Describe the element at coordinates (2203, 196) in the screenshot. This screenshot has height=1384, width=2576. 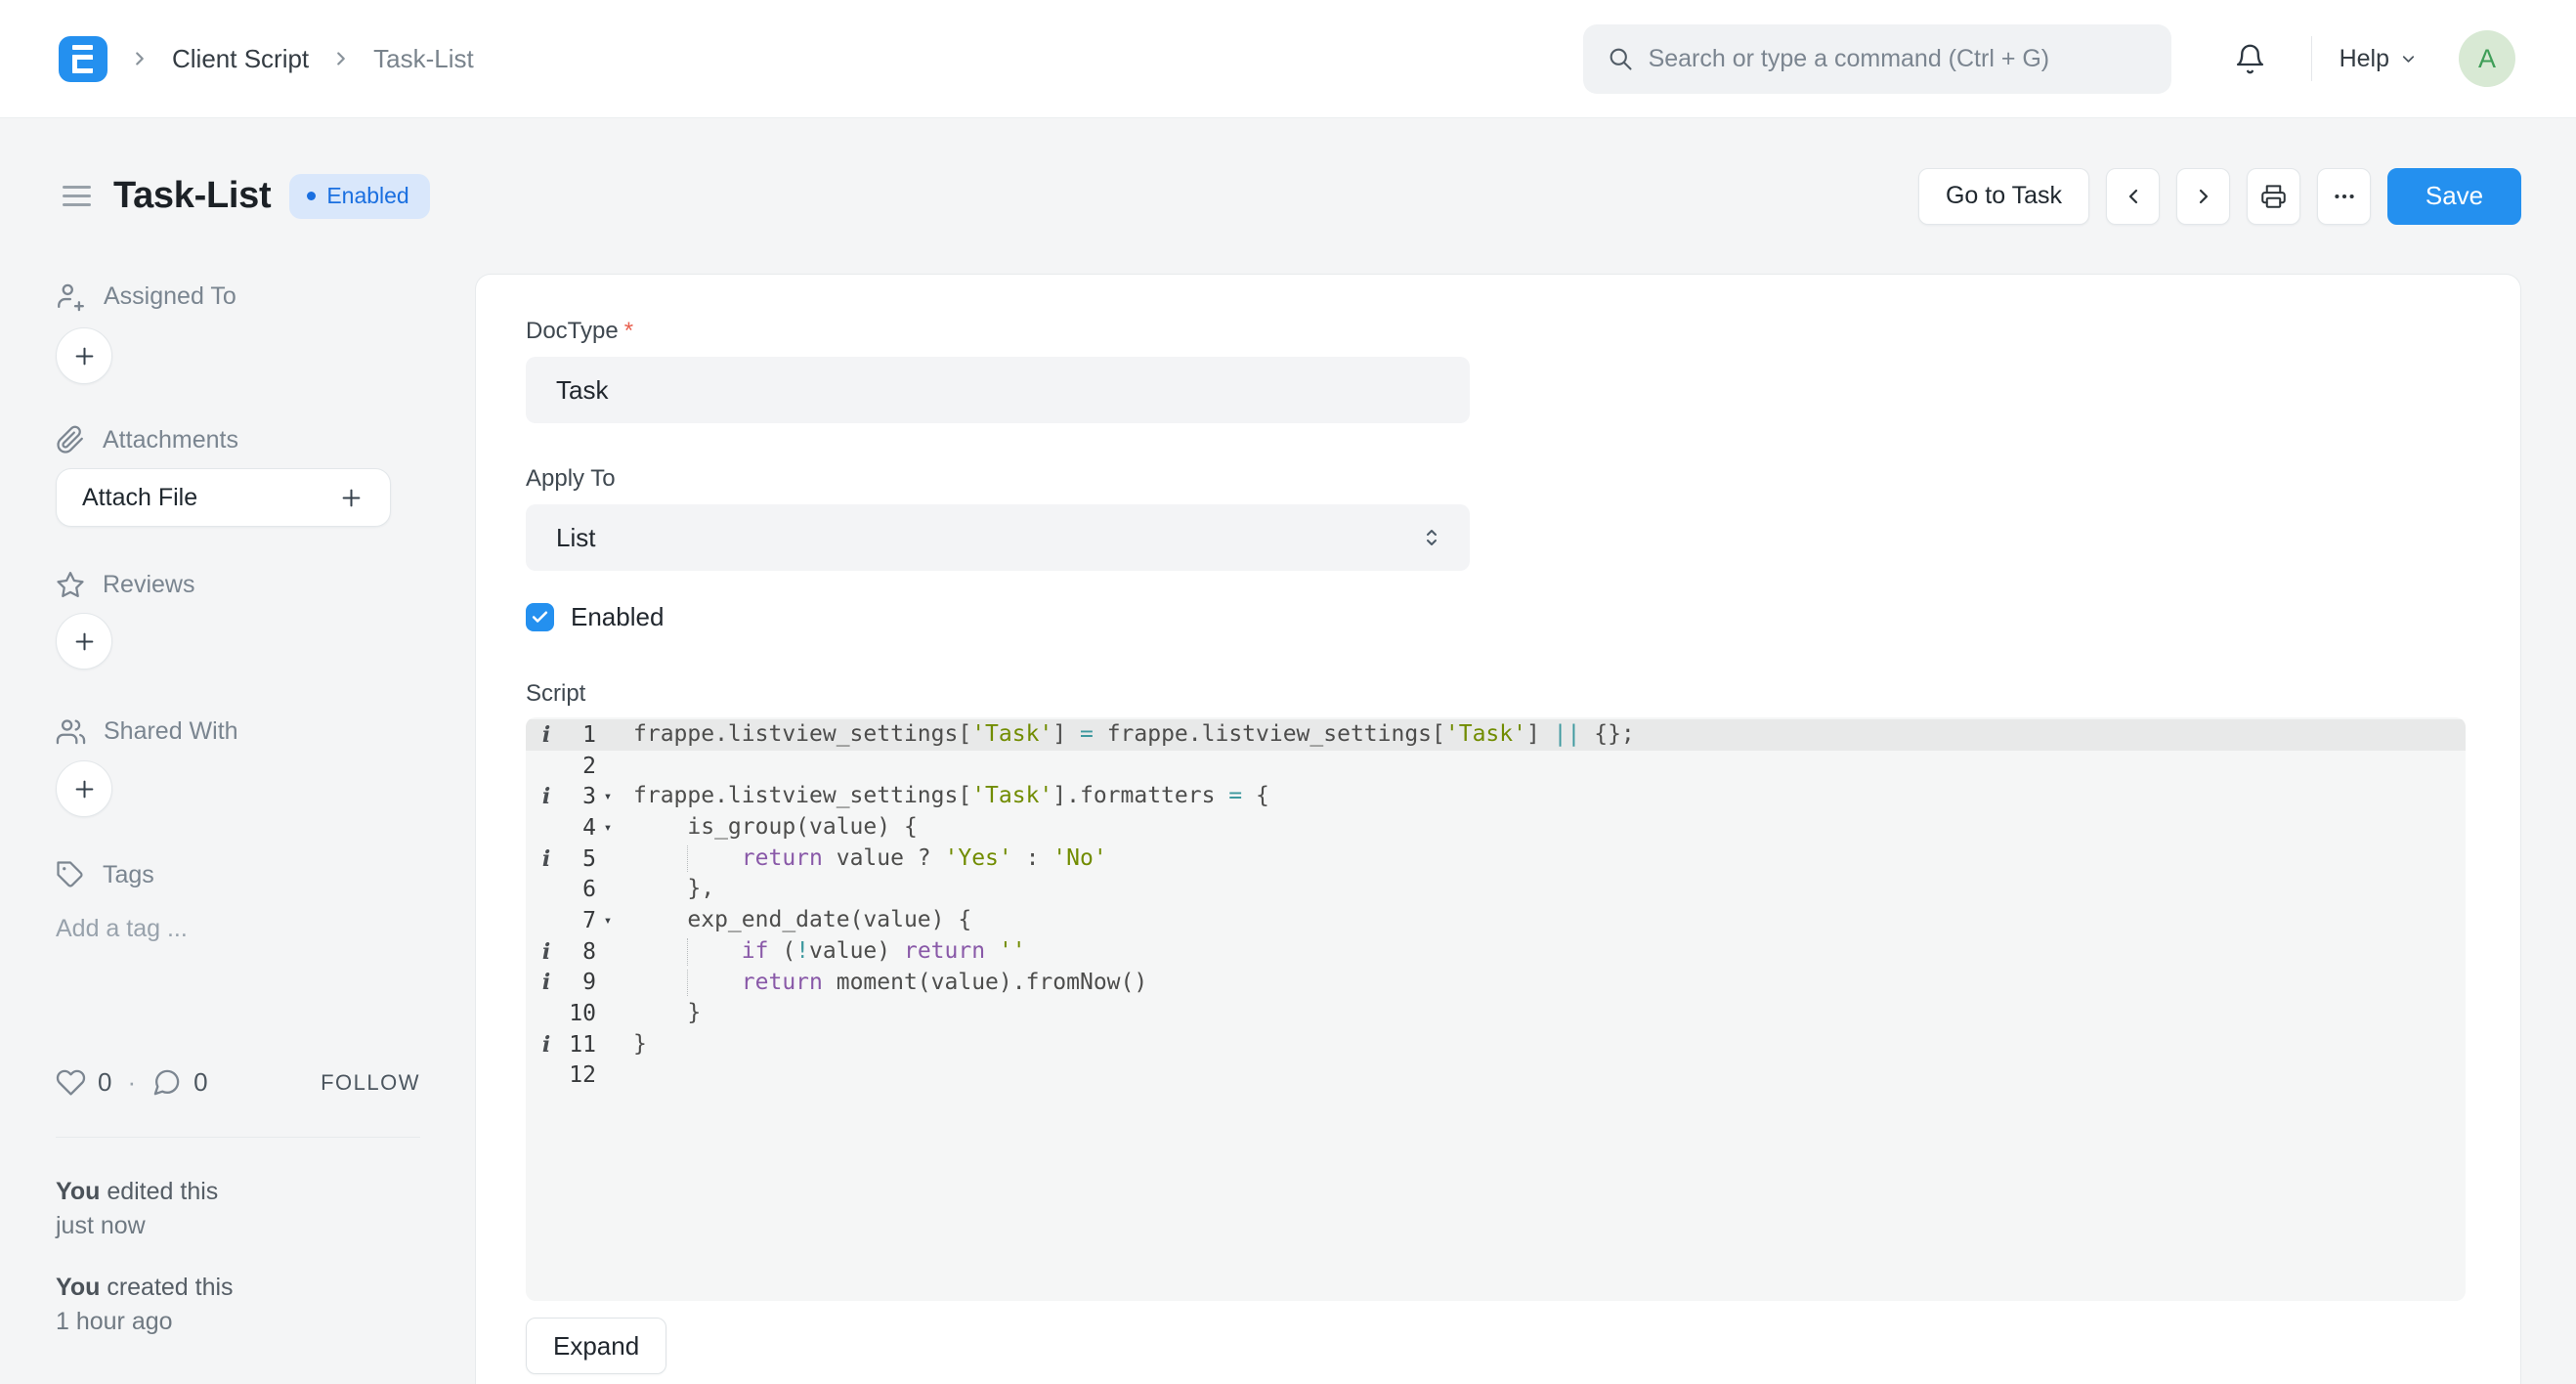
I see `next-document-button` at that location.